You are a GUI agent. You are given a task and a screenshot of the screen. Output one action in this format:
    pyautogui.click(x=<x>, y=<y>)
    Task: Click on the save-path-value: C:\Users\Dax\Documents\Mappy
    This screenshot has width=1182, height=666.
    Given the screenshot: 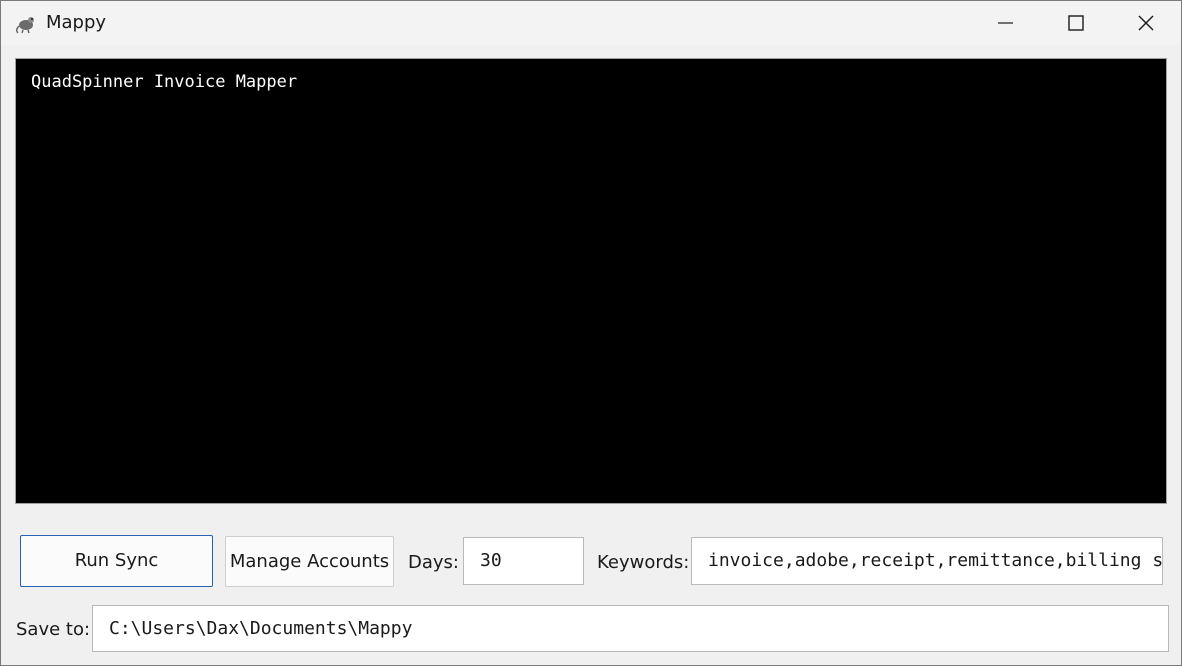 What is the action you would take?
    pyautogui.click(x=261, y=628)
    